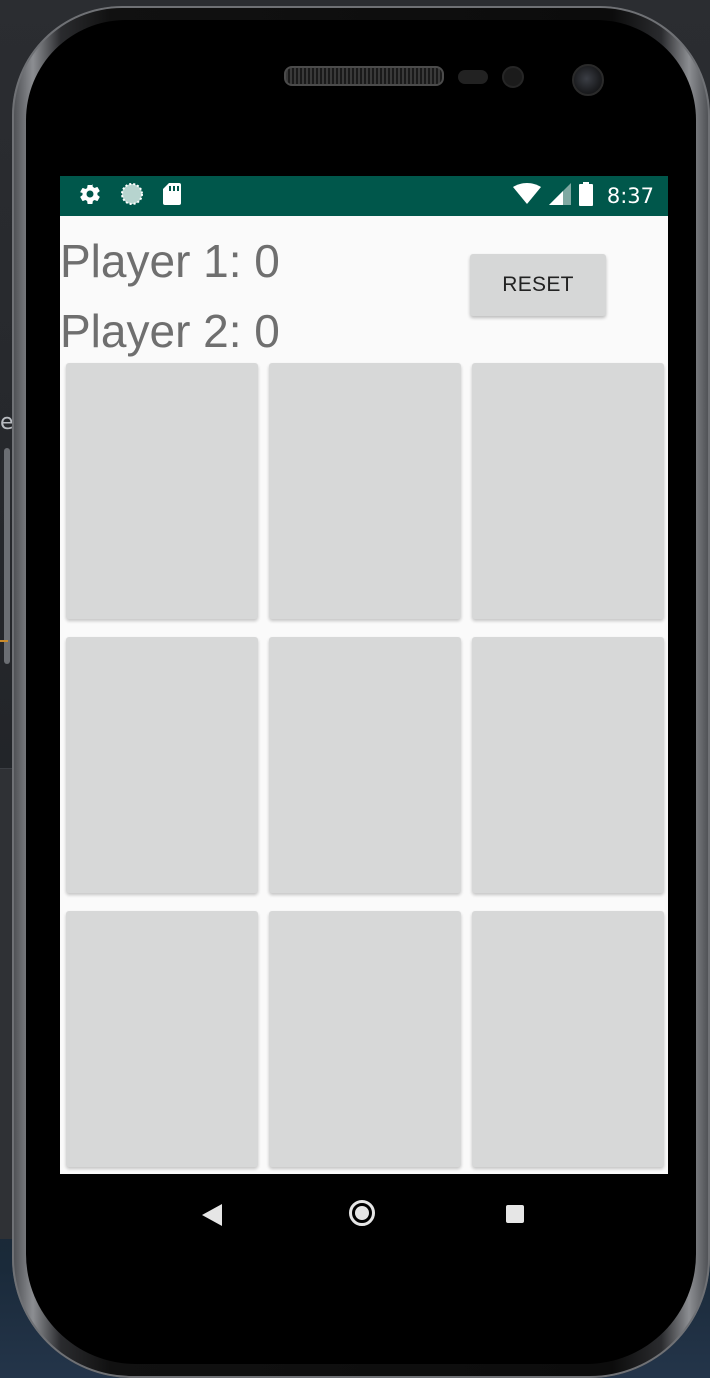 The image size is (710, 1378). I want to click on sd-card-icon, so click(172, 196).